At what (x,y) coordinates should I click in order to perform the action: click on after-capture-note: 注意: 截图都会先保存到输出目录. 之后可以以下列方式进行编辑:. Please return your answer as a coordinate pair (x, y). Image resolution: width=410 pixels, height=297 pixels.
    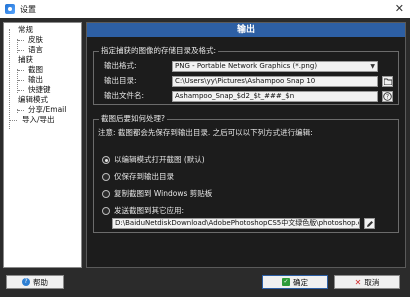
    Looking at the image, I should click on (205, 132).